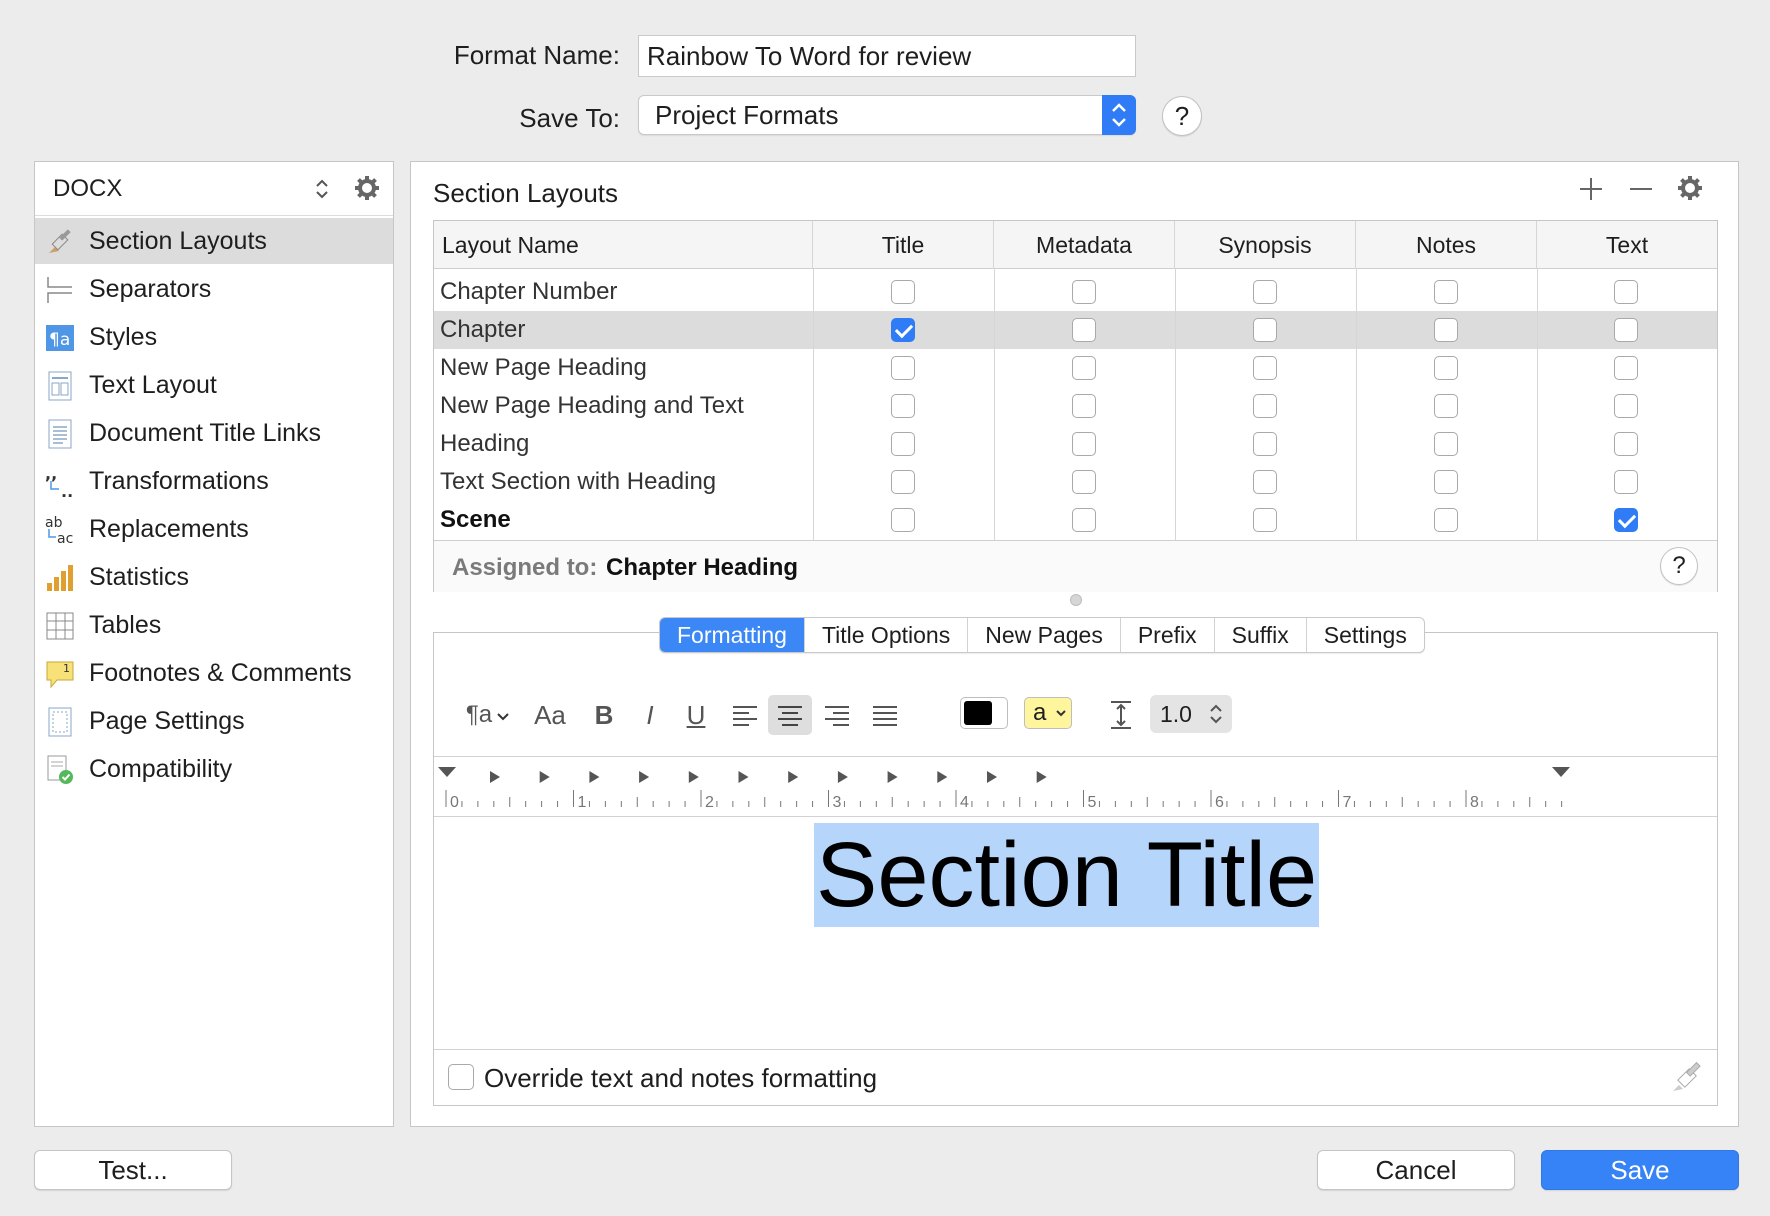  Describe the element at coordinates (214, 721) in the screenshot. I see `sidebar-item-page-settings: Page Settings` at that location.